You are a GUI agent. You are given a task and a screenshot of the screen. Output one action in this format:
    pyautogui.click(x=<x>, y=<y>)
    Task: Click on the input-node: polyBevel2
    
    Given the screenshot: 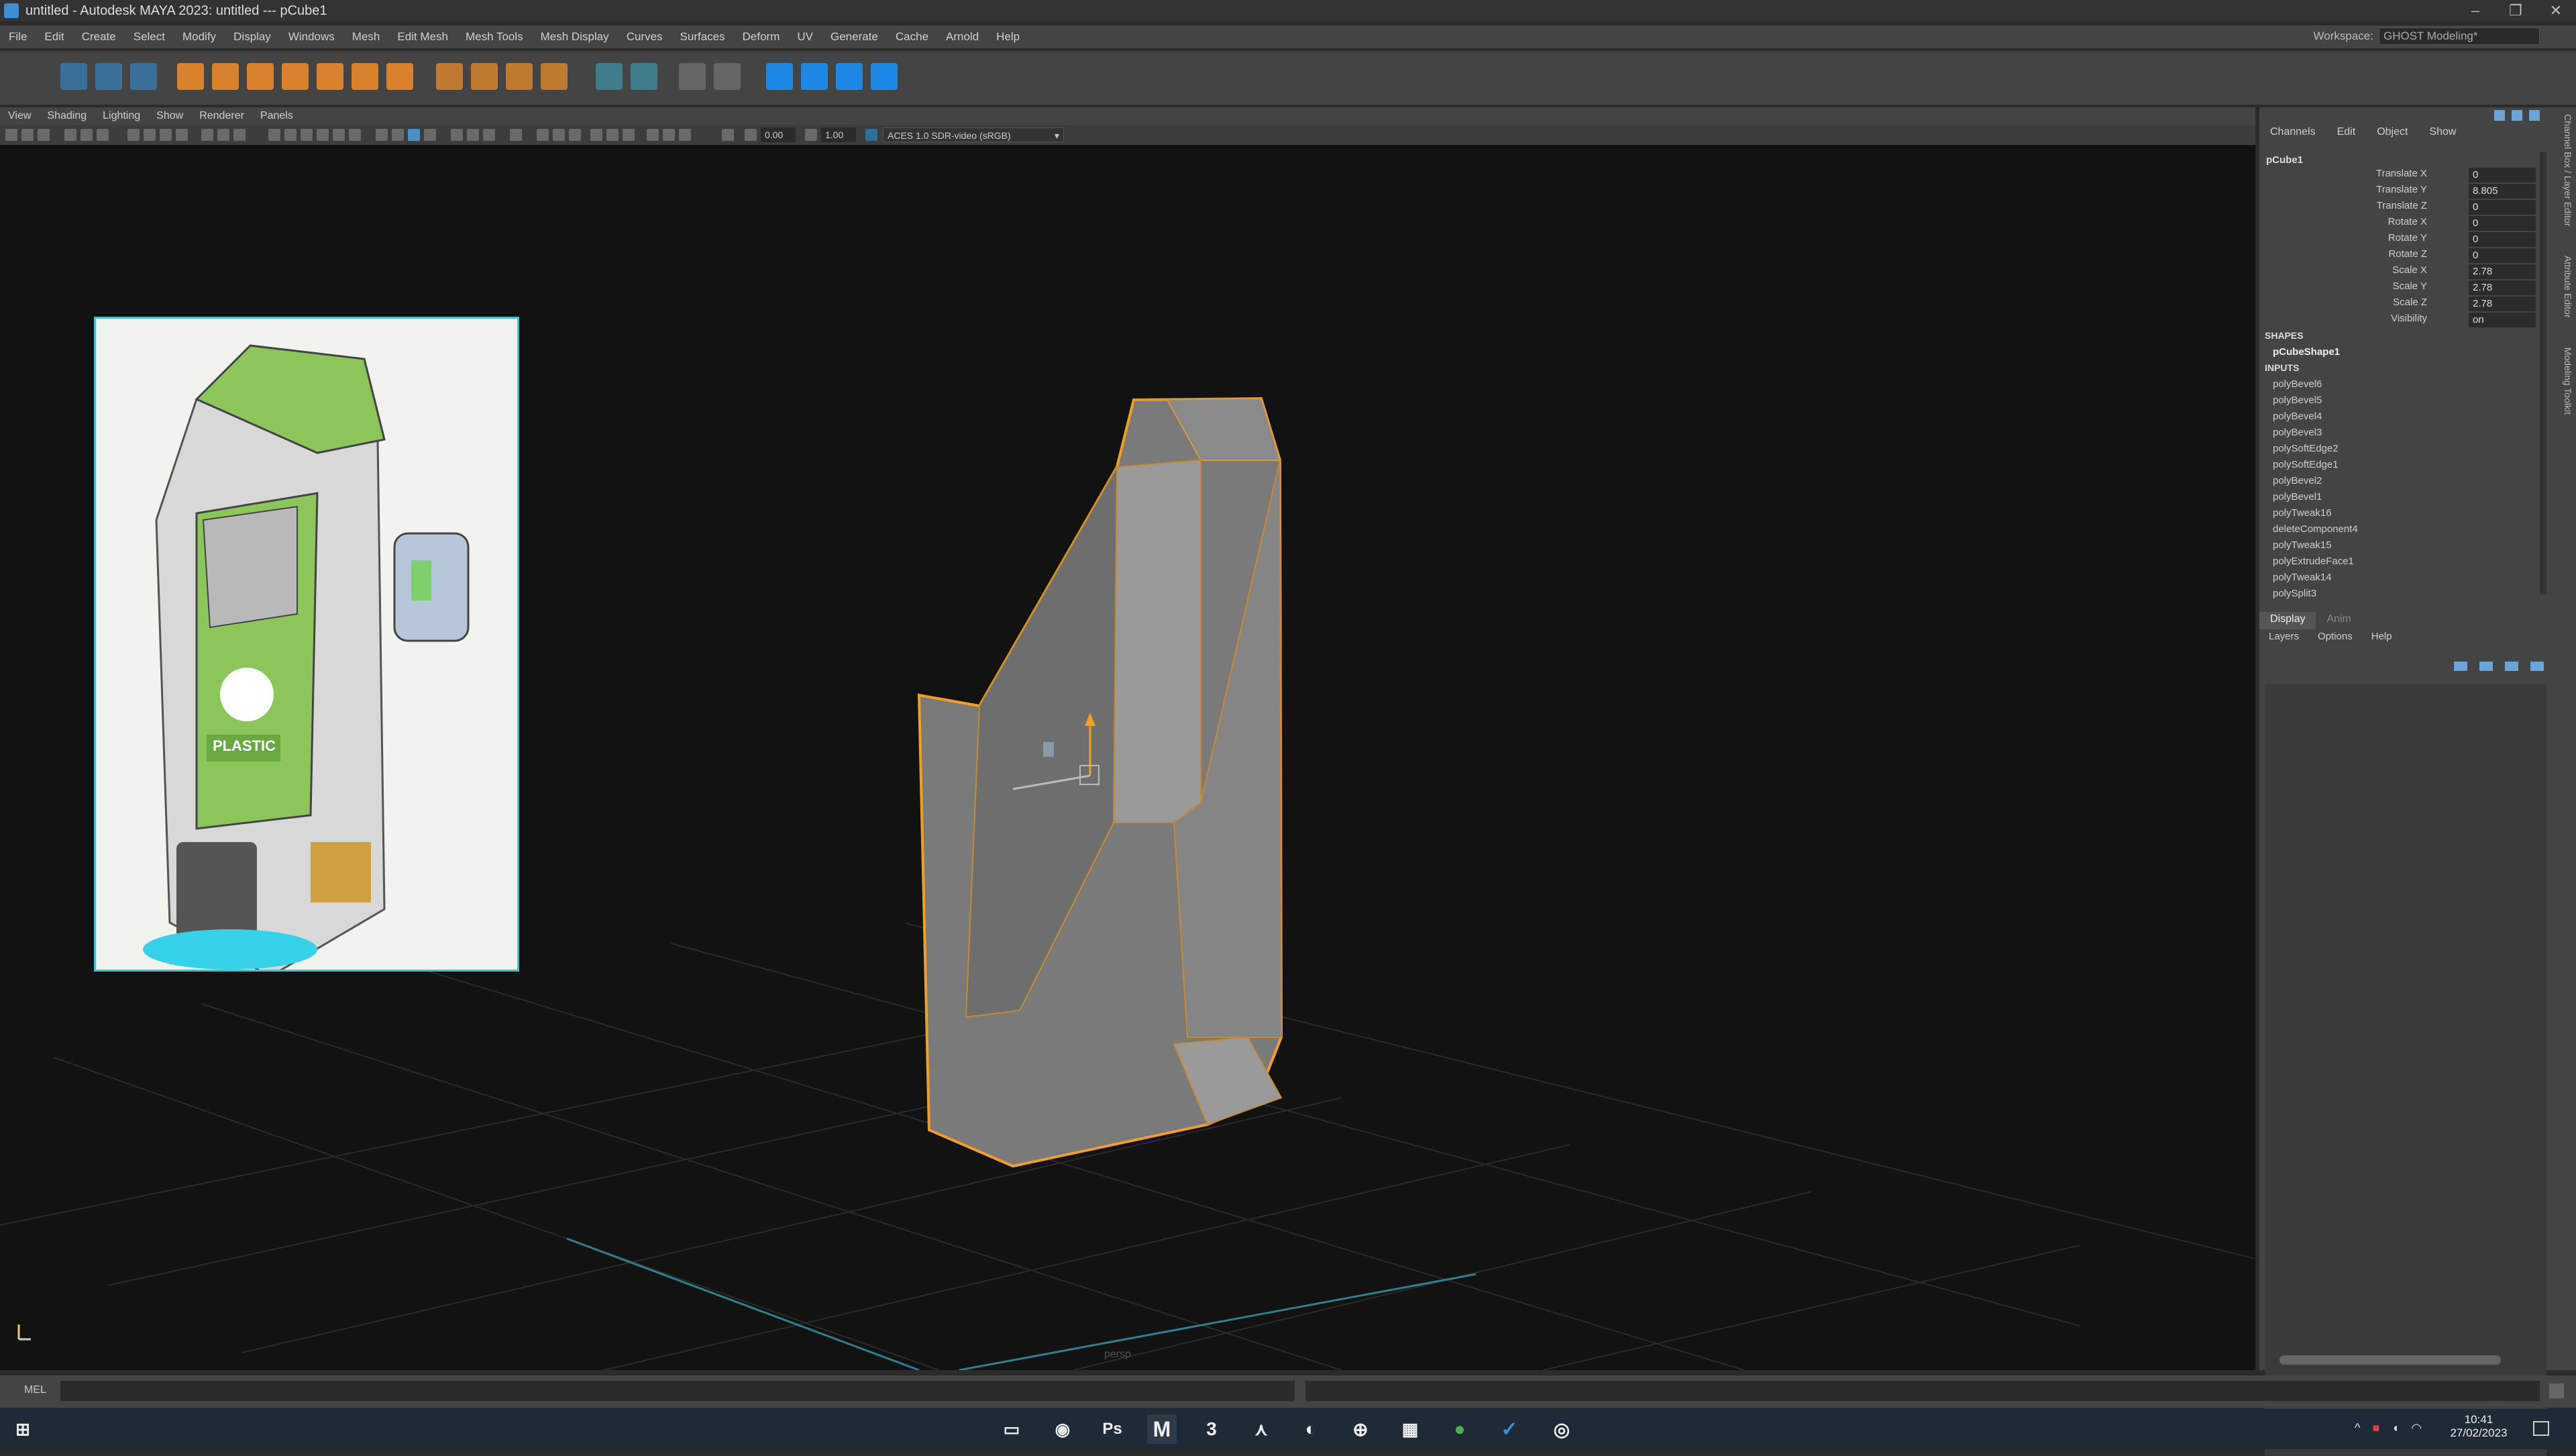 What is the action you would take?
    pyautogui.click(x=2297, y=481)
    